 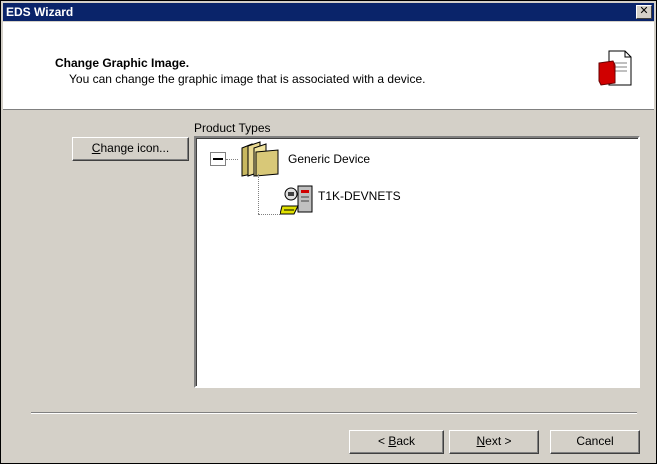 What do you see at coordinates (481, 441) in the screenshot?
I see `next-mnemonic: N` at bounding box center [481, 441].